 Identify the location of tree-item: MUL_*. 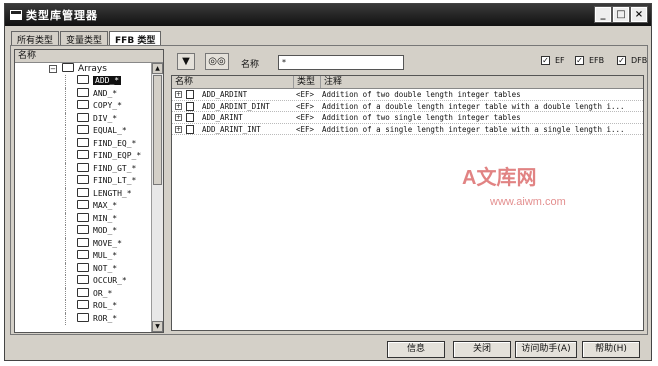
(83, 256).